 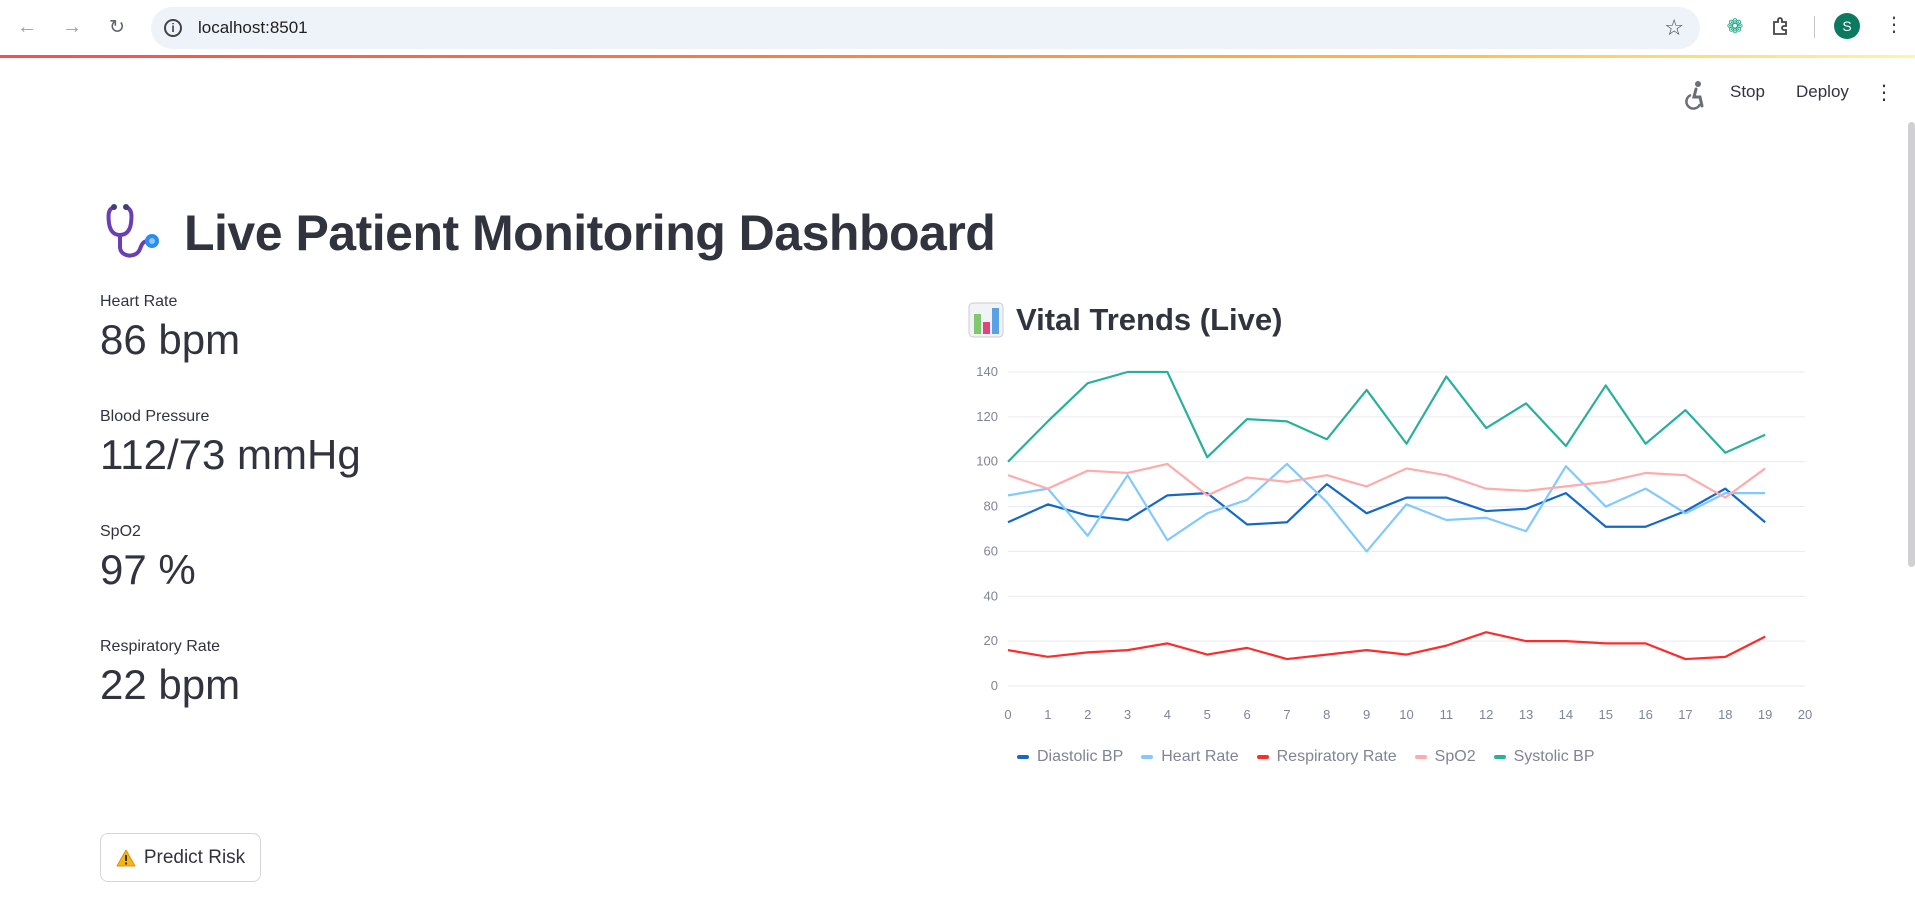 I want to click on legend-item: Diastolic BP, so click(x=1070, y=757).